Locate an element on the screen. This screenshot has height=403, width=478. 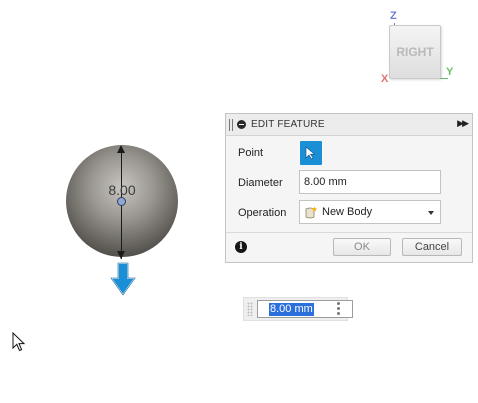
point-label: Point is located at coordinates (251, 153).